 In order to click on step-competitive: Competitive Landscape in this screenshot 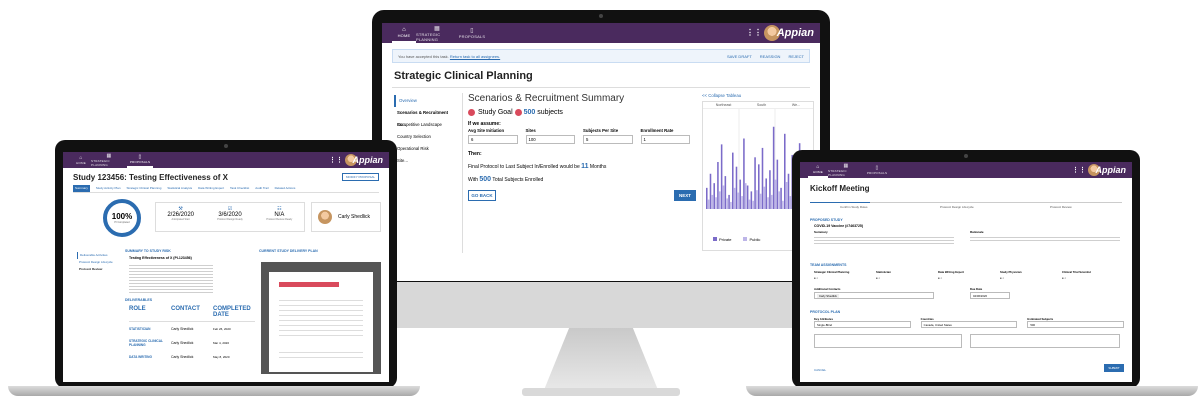, I will do `click(426, 125)`.